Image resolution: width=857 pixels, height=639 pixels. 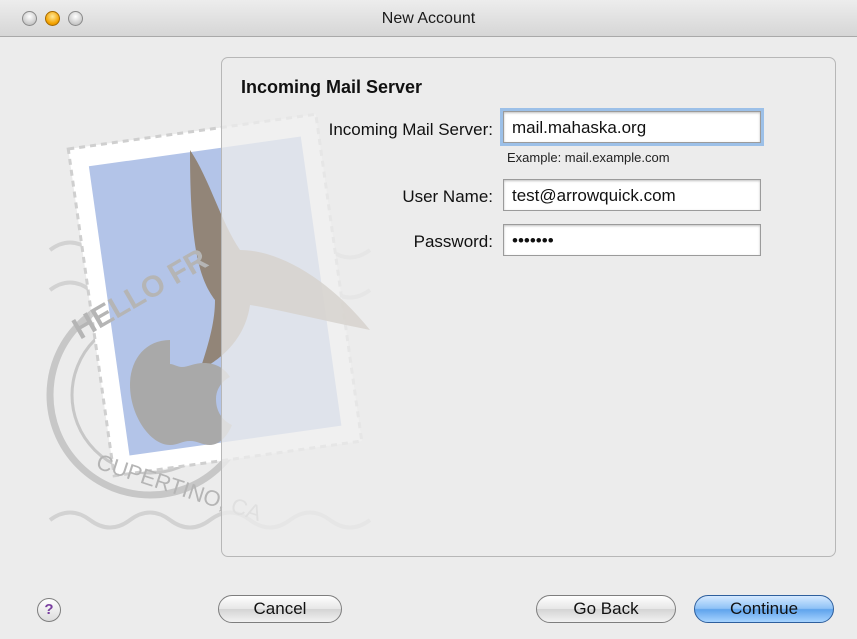 I want to click on incoming-server-field: mail.mahaska.org, so click(x=632, y=127).